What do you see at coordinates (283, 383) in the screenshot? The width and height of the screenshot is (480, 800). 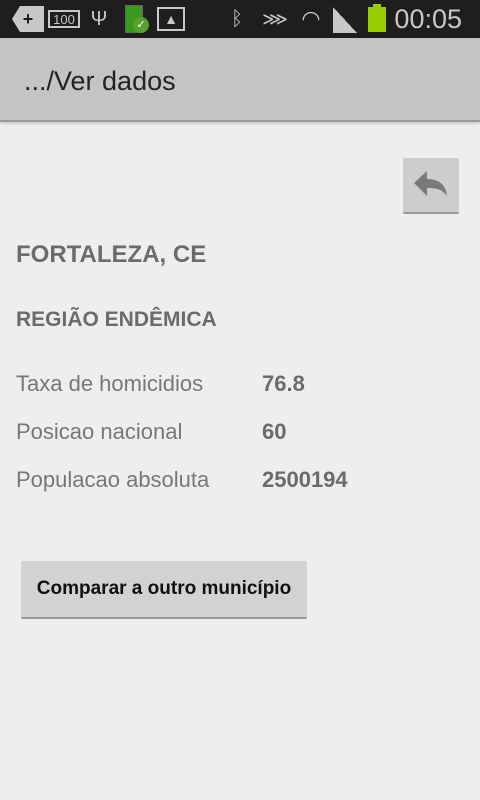 I see `stat-value: 76.8` at bounding box center [283, 383].